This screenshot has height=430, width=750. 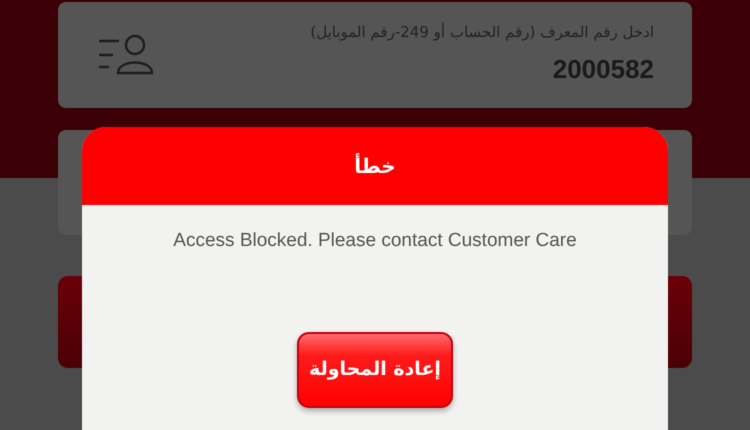 What do you see at coordinates (126, 55) in the screenshot?
I see `user-list-icon` at bounding box center [126, 55].